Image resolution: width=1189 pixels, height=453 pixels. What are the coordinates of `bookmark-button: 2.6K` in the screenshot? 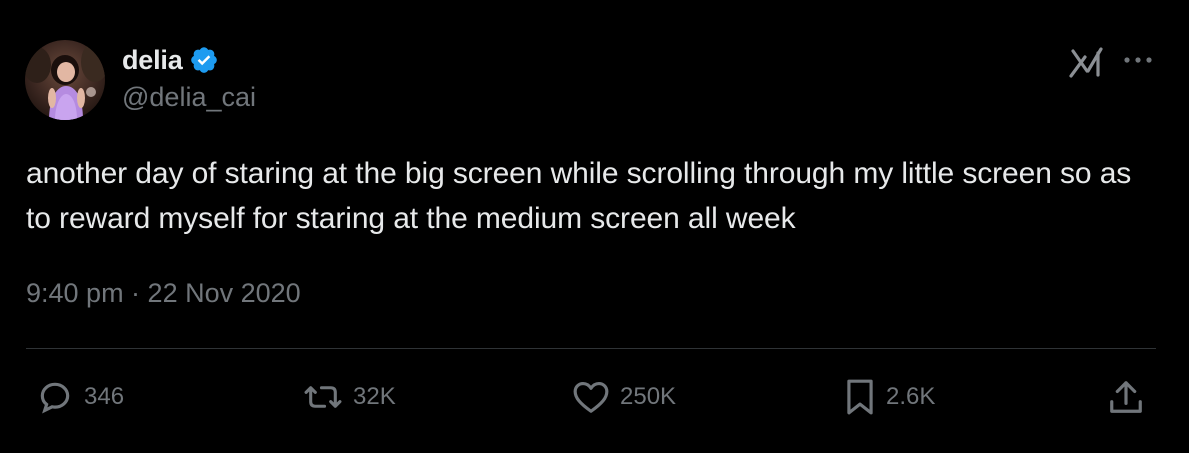 It's located at (889, 397).